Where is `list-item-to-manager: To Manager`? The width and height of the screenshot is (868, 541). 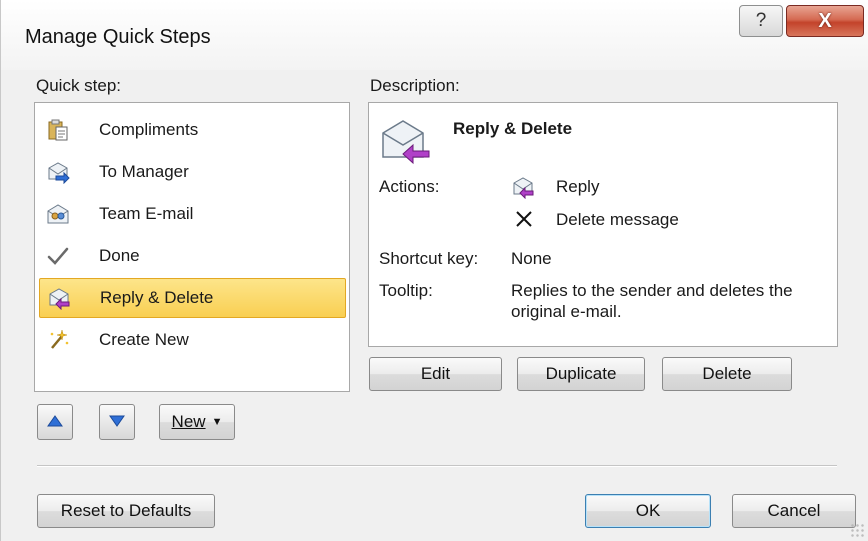 list-item-to-manager: To Manager is located at coordinates (192, 172).